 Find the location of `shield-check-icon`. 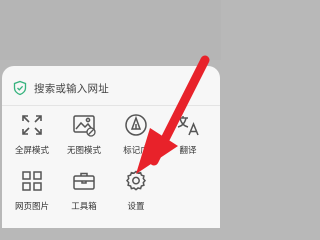

shield-check-icon is located at coordinates (20, 88).